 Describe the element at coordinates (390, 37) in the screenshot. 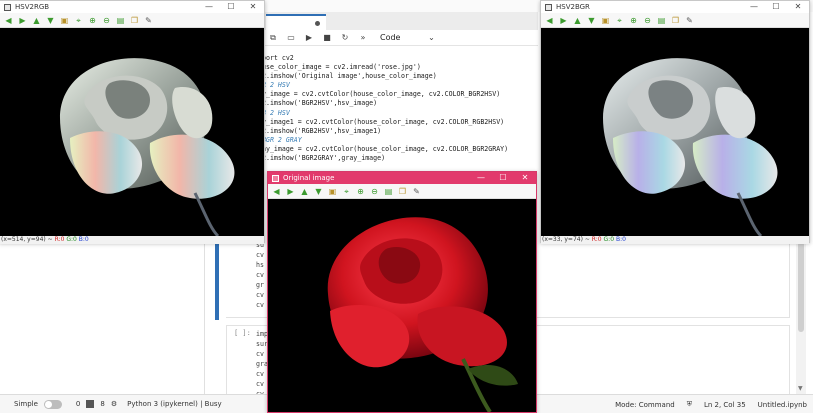

I see `cell-type-select: Code` at that location.